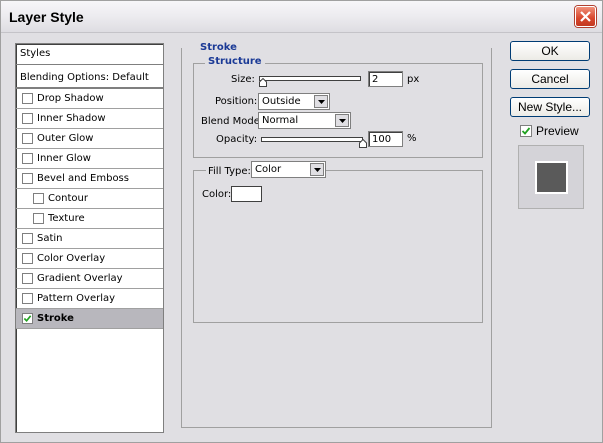 Image resolution: width=603 pixels, height=443 pixels. Describe the element at coordinates (268, 169) in the screenshot. I see `fill-type-value: Color` at that location.